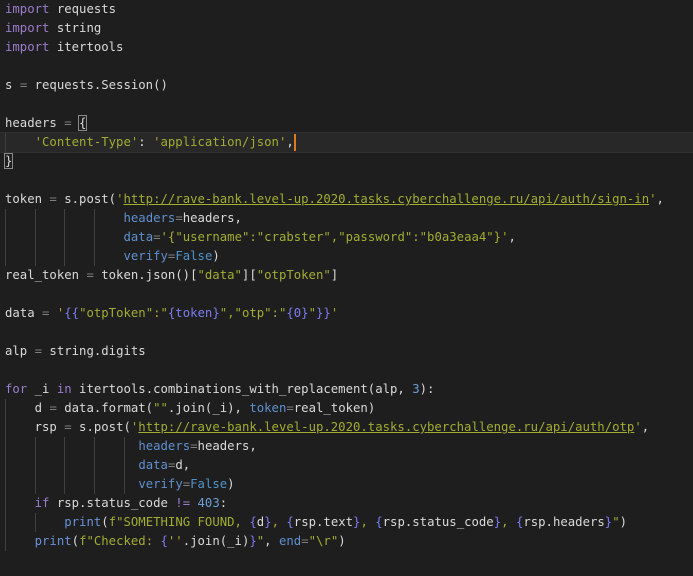  I want to click on code-line: import string, so click(349, 28).